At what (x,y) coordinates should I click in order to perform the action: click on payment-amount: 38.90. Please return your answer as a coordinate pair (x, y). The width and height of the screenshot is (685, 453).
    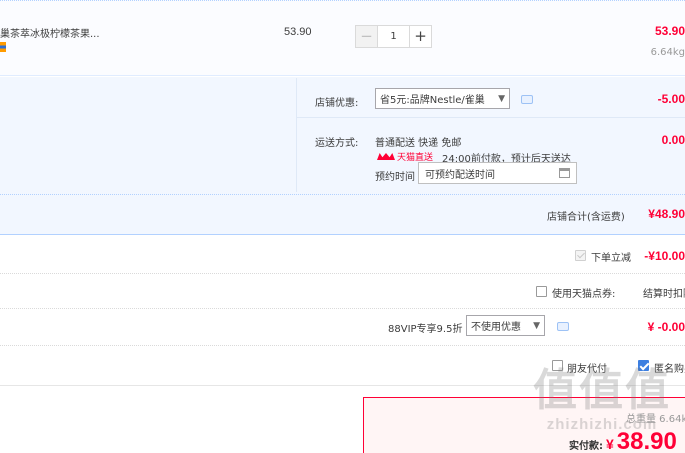
    Looking at the image, I should click on (646, 440).